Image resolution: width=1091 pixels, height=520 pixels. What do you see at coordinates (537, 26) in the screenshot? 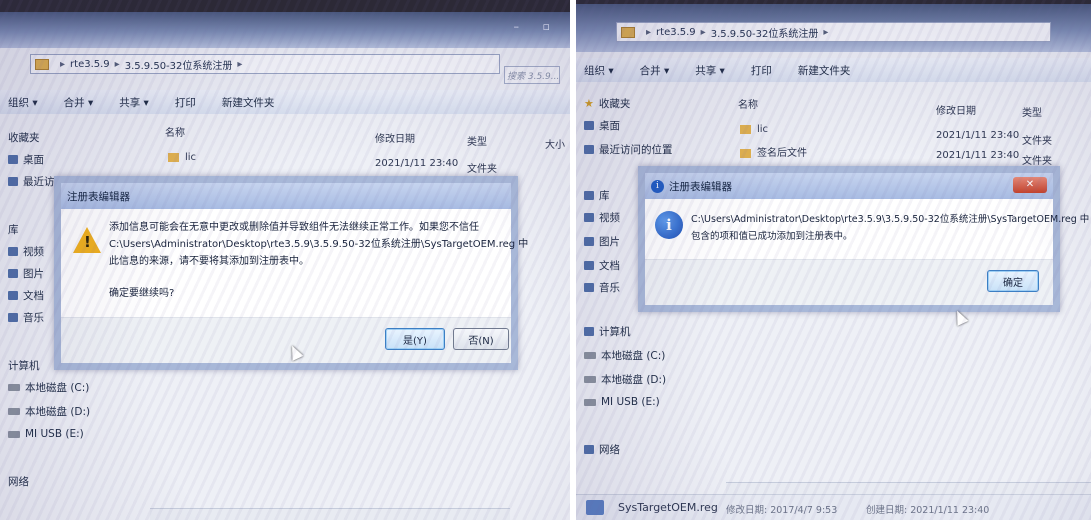
I see `window-controls: – ▫` at bounding box center [537, 26].